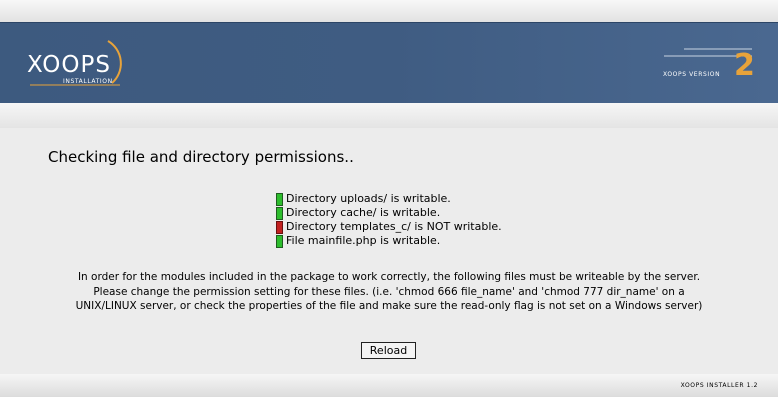 This screenshot has width=778, height=397. Describe the element at coordinates (719, 385) in the screenshot. I see `footer-installer-version: XOOPS INSTALLER 1.2` at that location.